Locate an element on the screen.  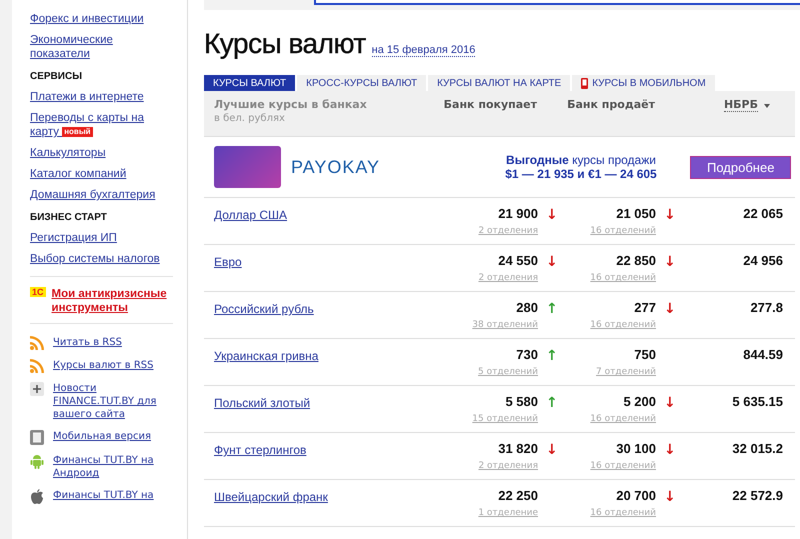
sidebar-link: Домашняя бухгалтерия is located at coordinates (100, 195).